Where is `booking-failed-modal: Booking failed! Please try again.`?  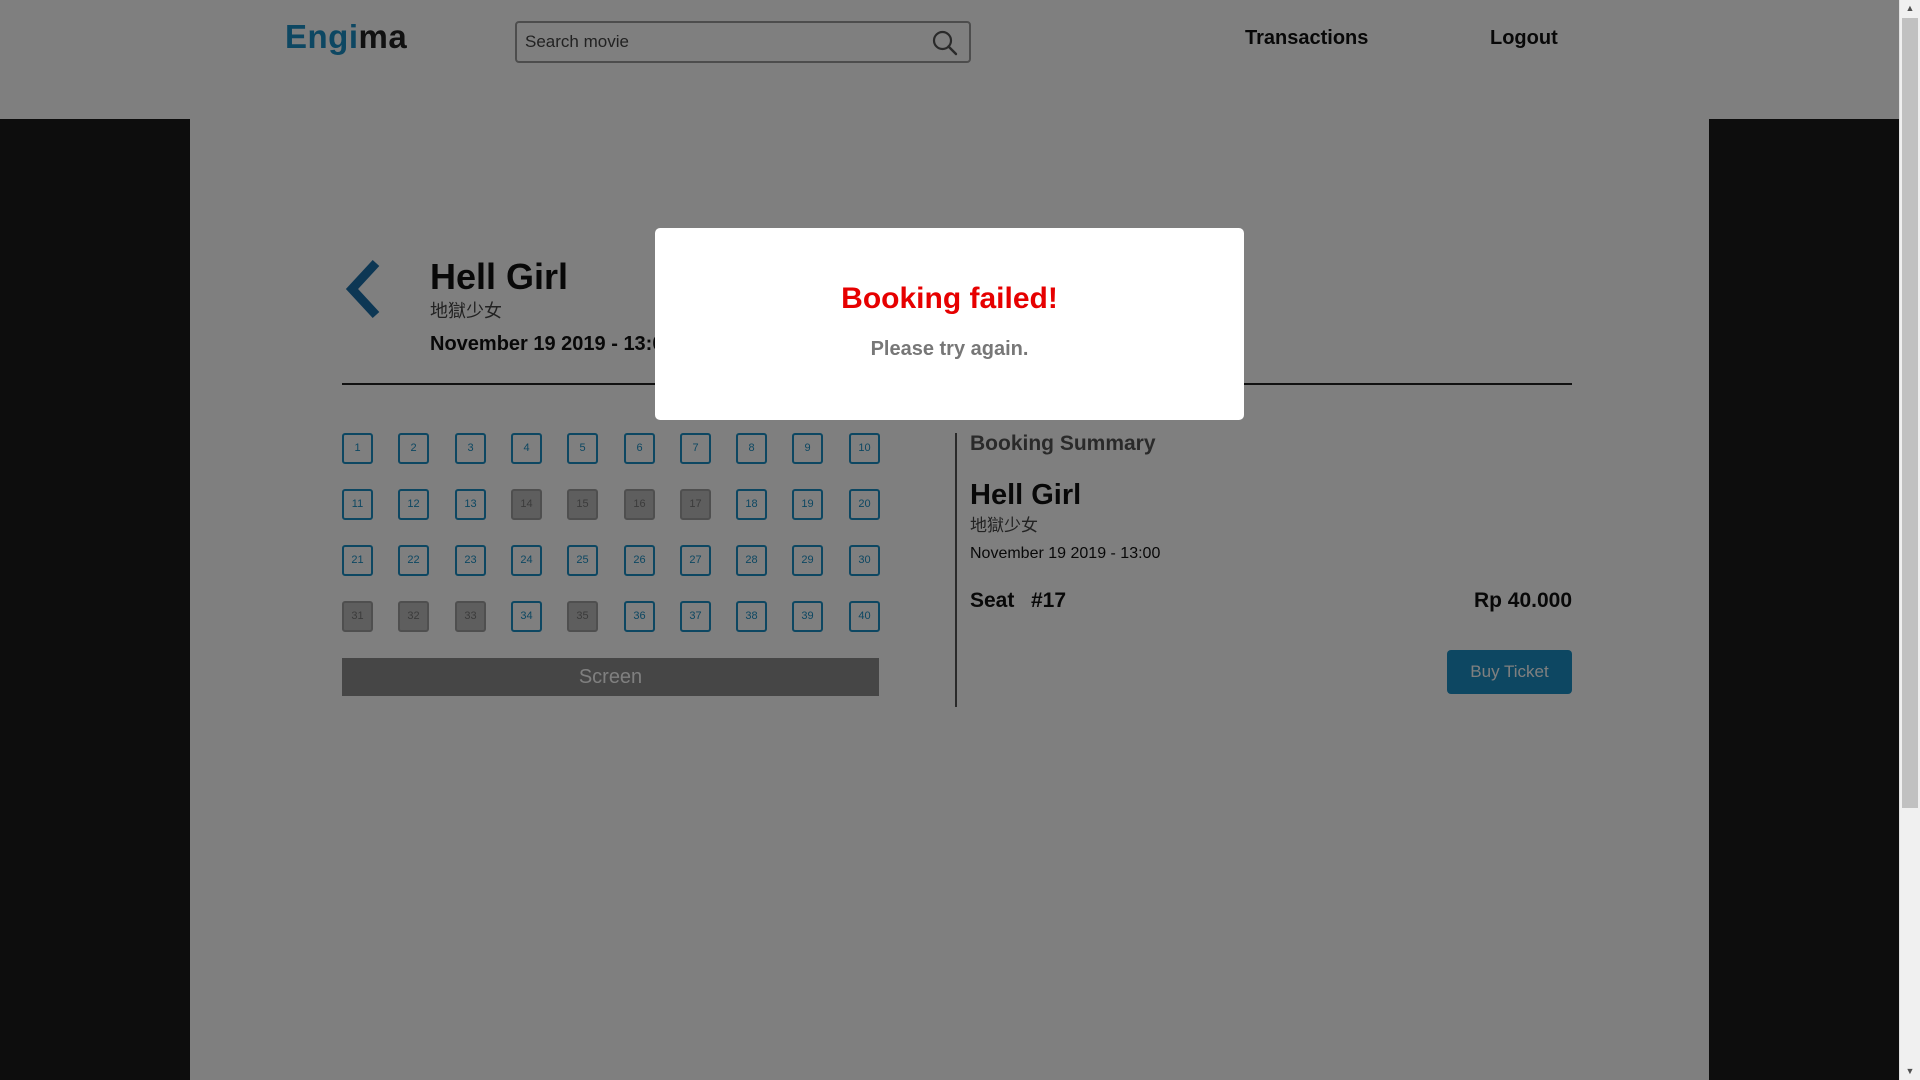
booking-failed-modal: Booking failed! Please try again. is located at coordinates (949, 324).